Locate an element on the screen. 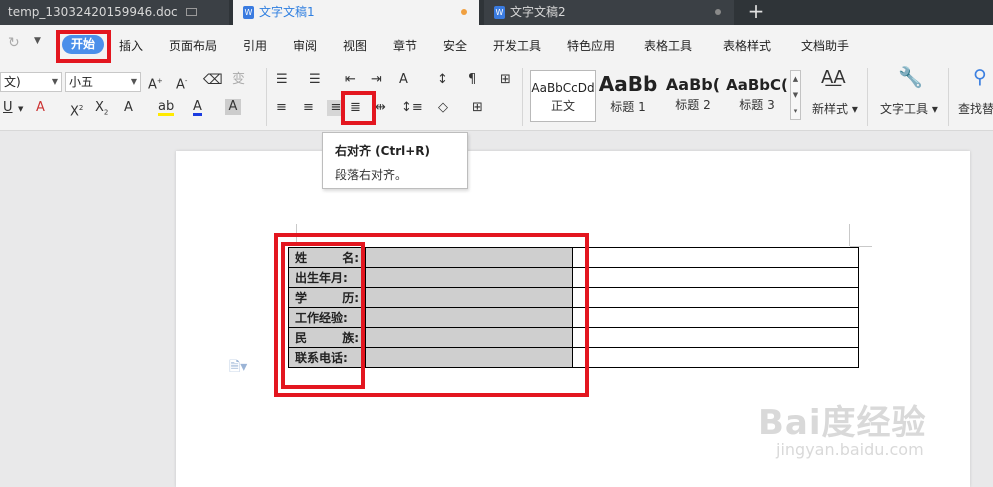 The width and height of the screenshot is (993, 487). style-name: 标题 3 is located at coordinates (757, 105).